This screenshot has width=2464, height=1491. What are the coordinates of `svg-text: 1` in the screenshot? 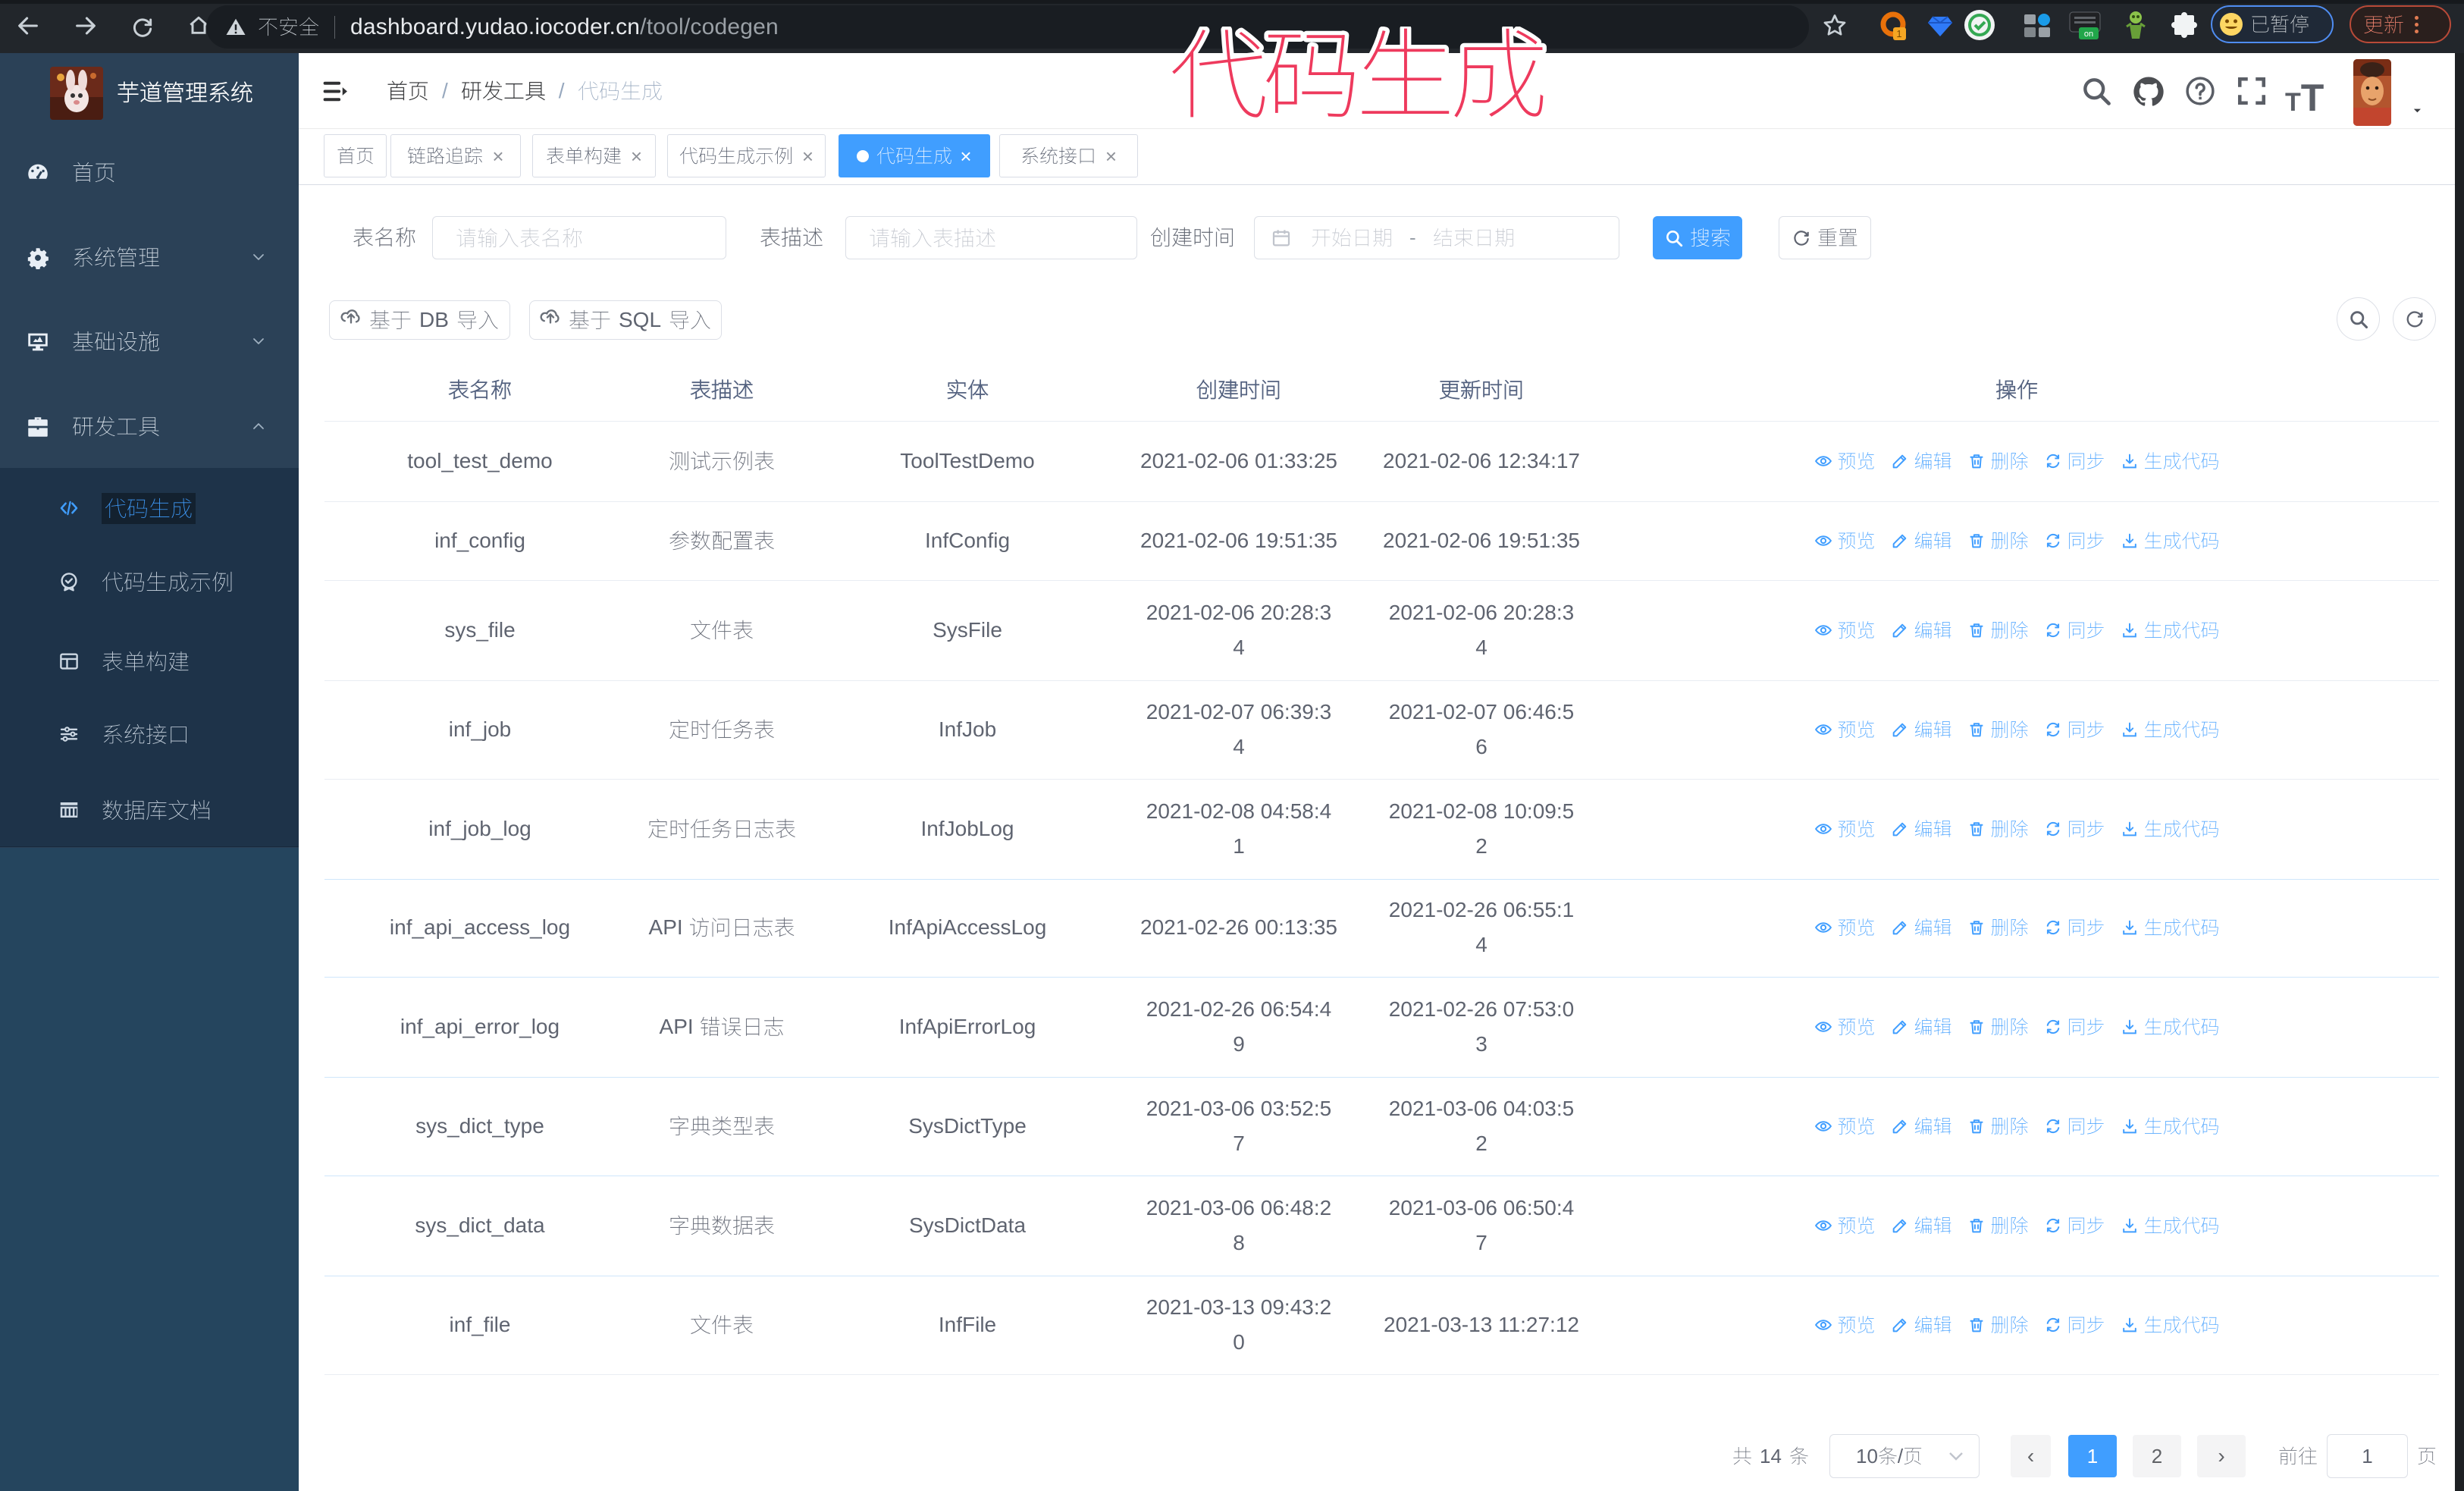 It's located at (1899, 33).